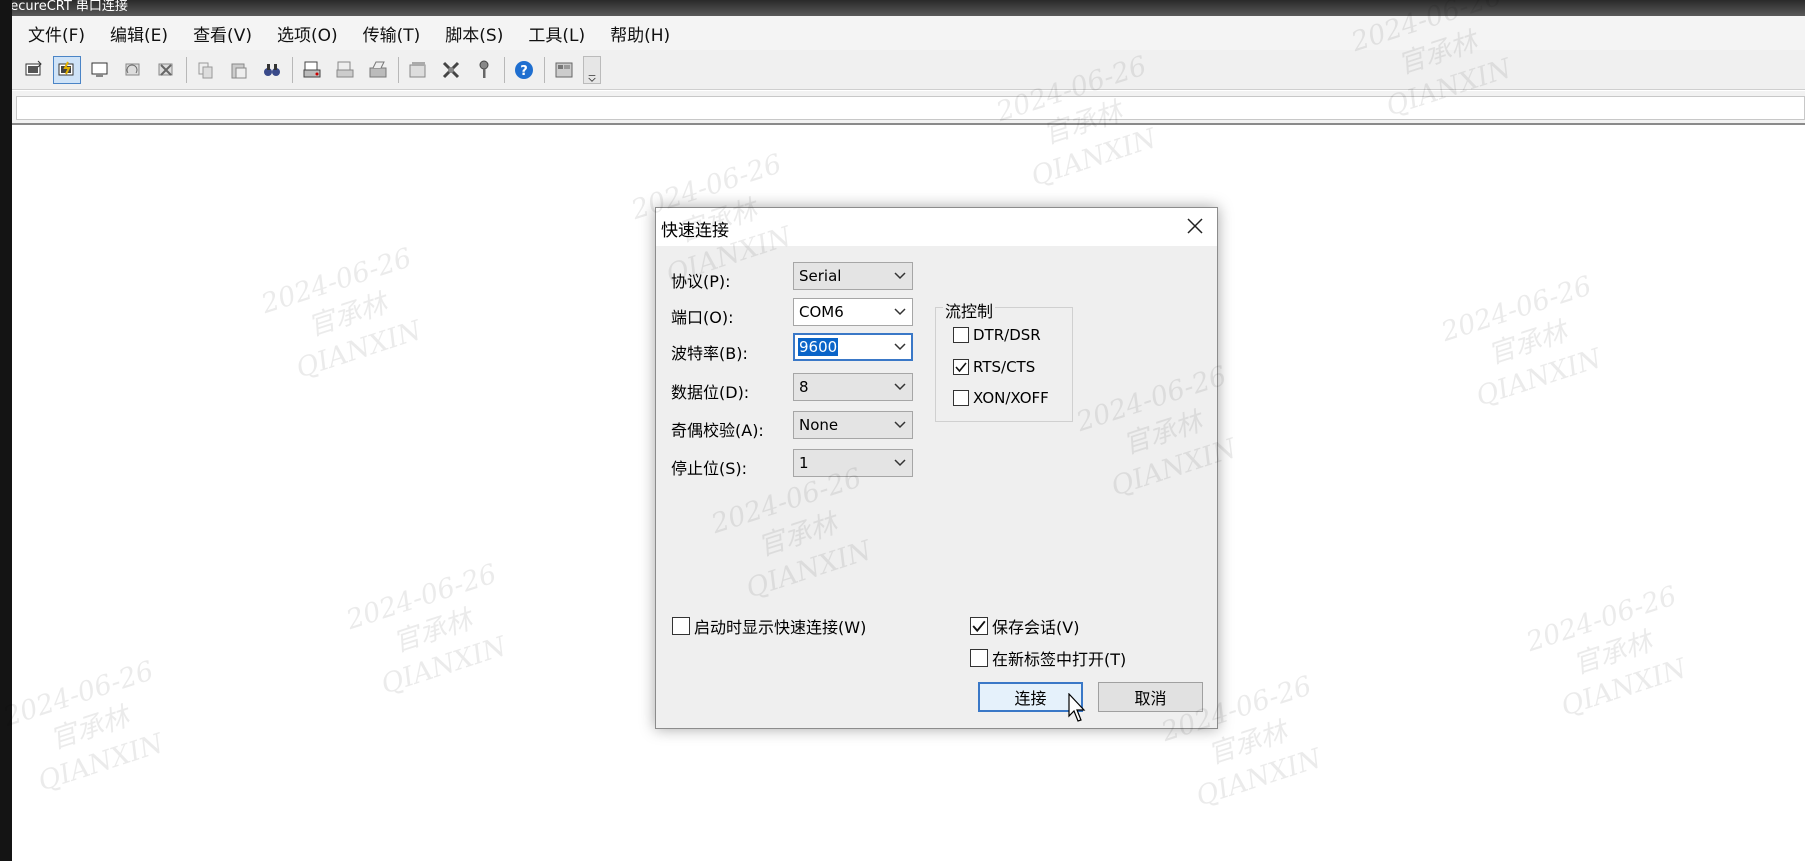 This screenshot has height=861, width=1805. I want to click on menu-transfer: 传输(T), so click(392, 33).